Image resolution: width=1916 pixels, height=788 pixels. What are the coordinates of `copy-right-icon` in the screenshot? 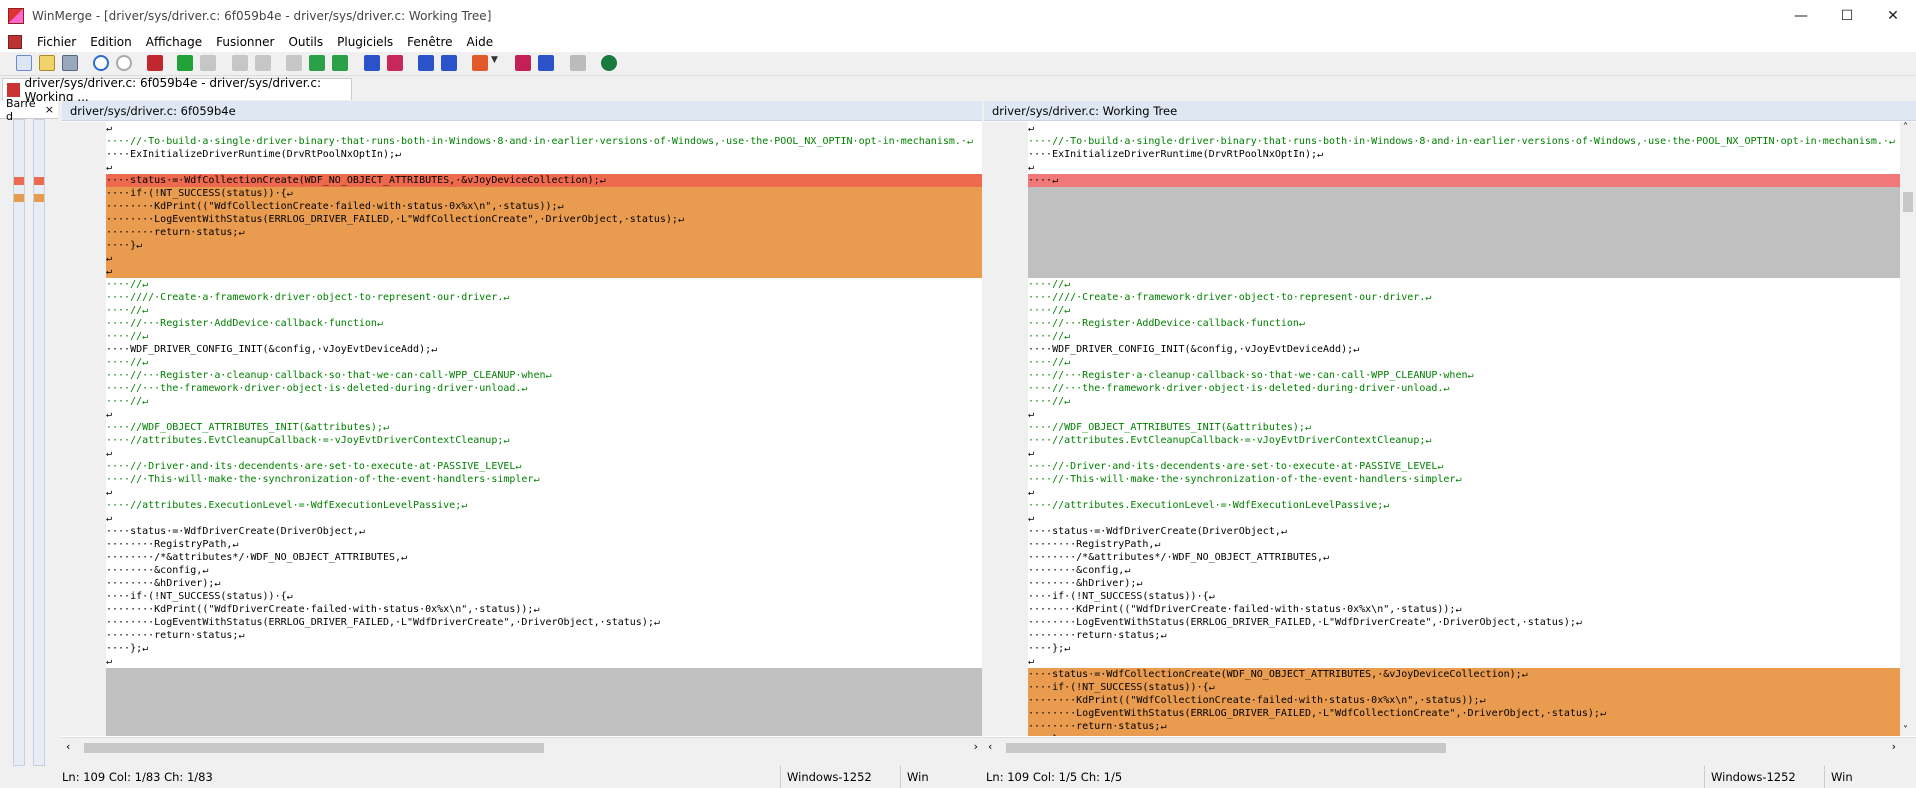 It's located at (372, 63).